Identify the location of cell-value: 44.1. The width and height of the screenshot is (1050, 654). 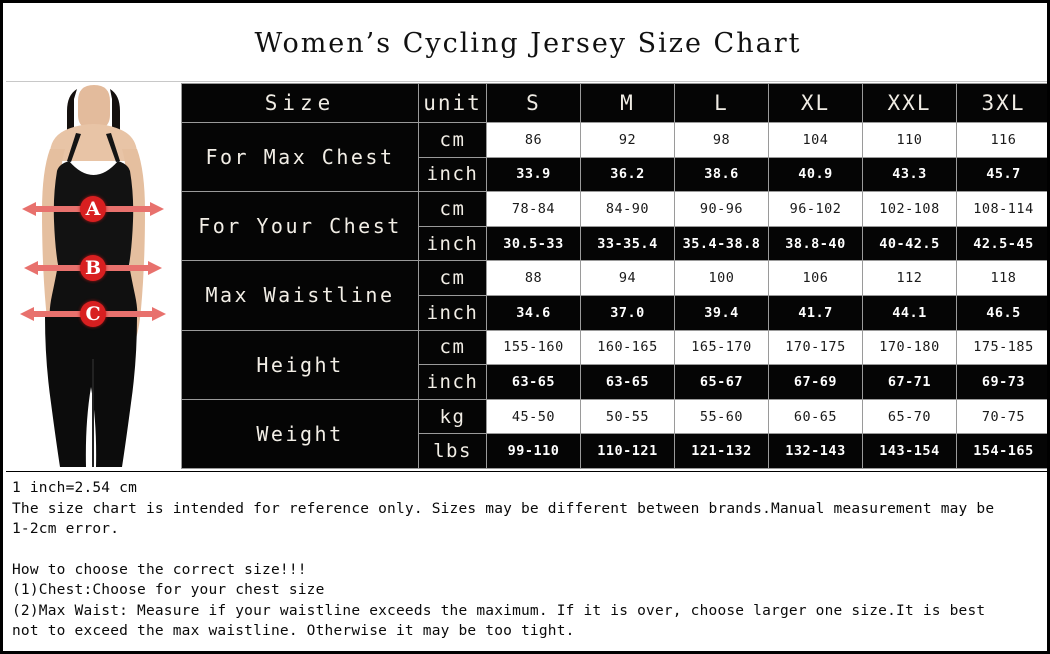
(909, 312).